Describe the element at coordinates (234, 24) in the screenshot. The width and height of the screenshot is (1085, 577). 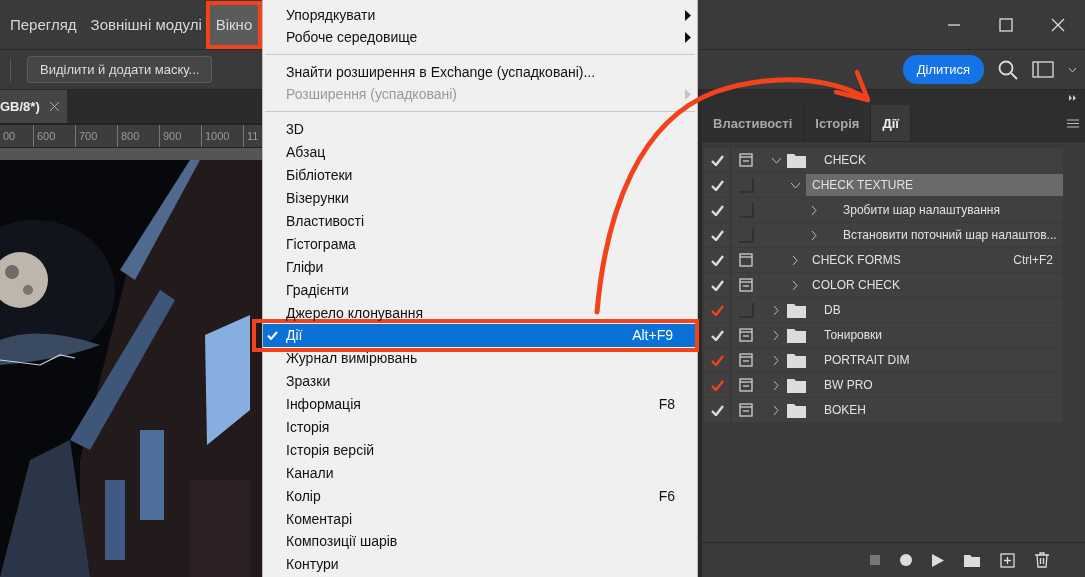
I see `menu-bar-item: Вікно` at that location.